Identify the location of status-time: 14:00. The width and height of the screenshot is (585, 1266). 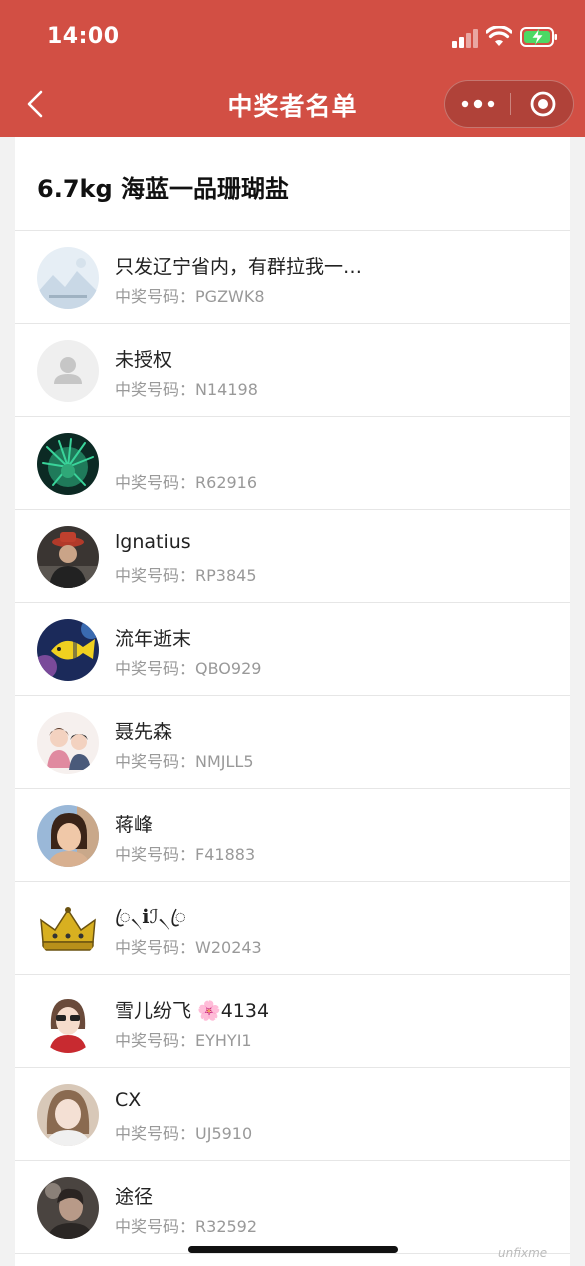
(83, 36).